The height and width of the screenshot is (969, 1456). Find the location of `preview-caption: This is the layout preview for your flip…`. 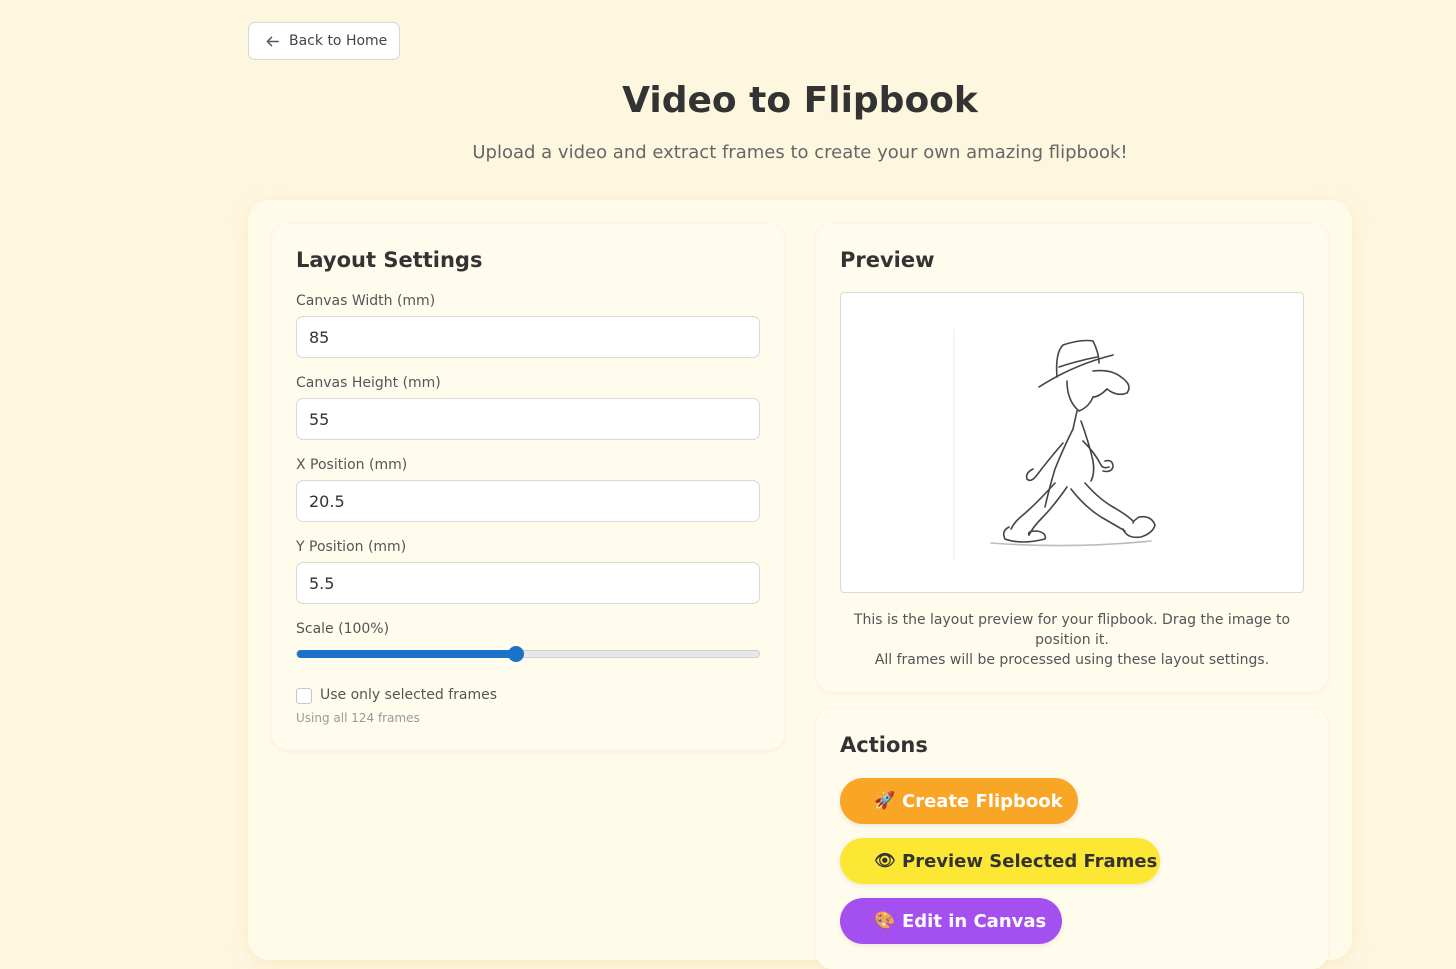

preview-caption: This is the layout preview for your flip… is located at coordinates (1072, 640).